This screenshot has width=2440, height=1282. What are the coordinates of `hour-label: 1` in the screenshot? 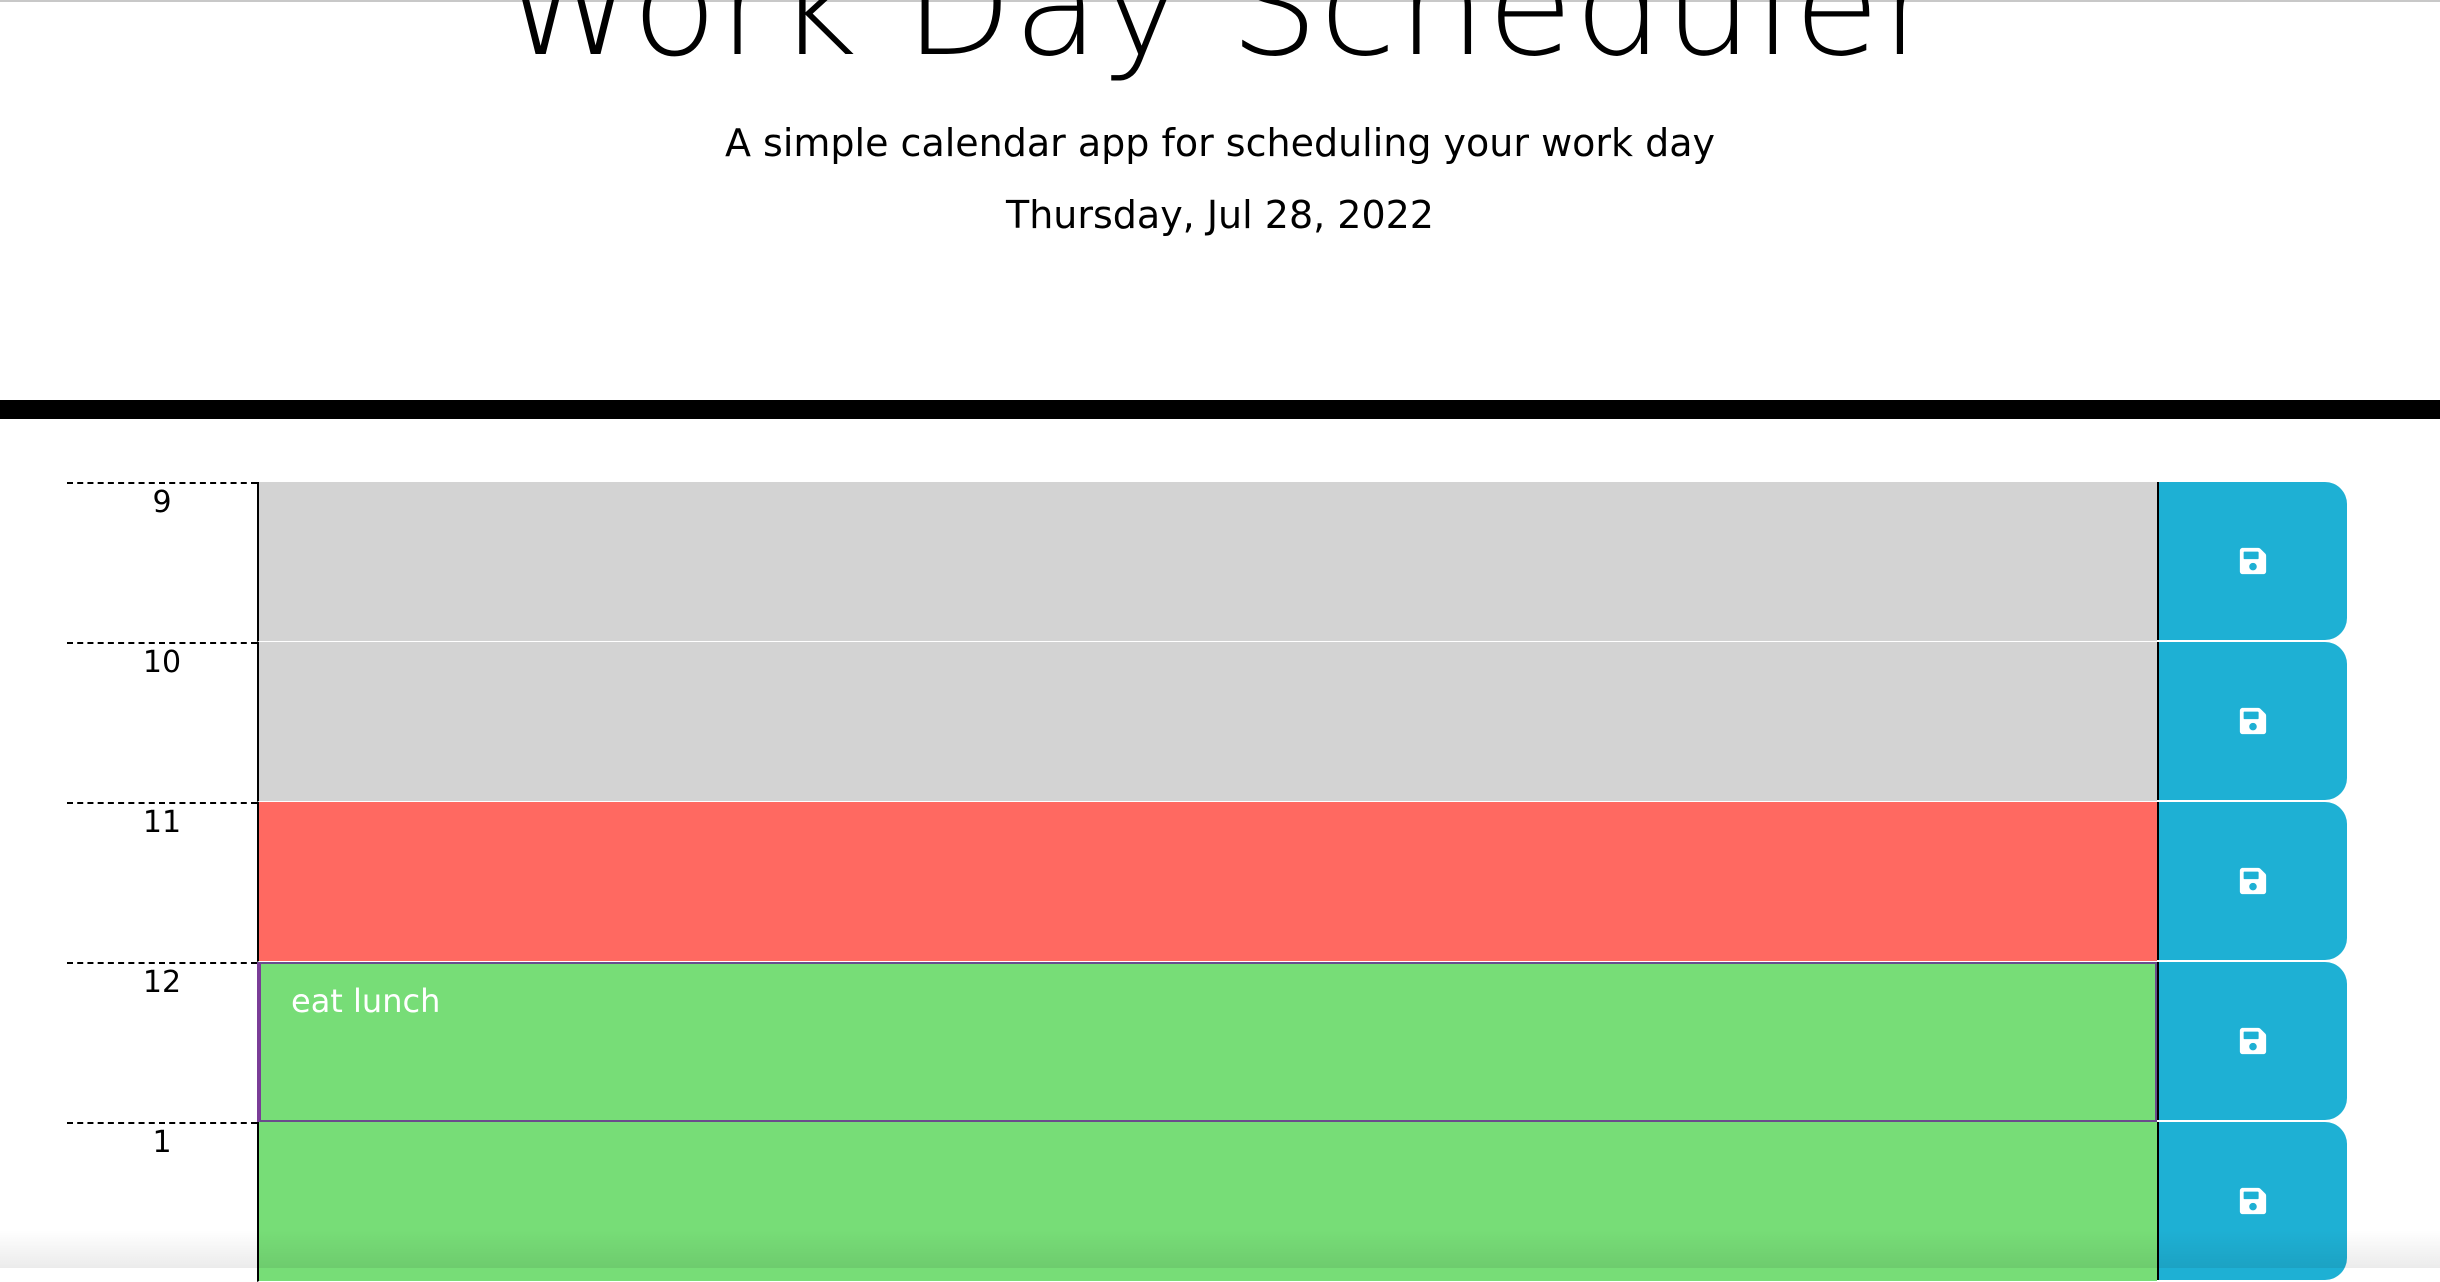 It's located at (162, 1202).